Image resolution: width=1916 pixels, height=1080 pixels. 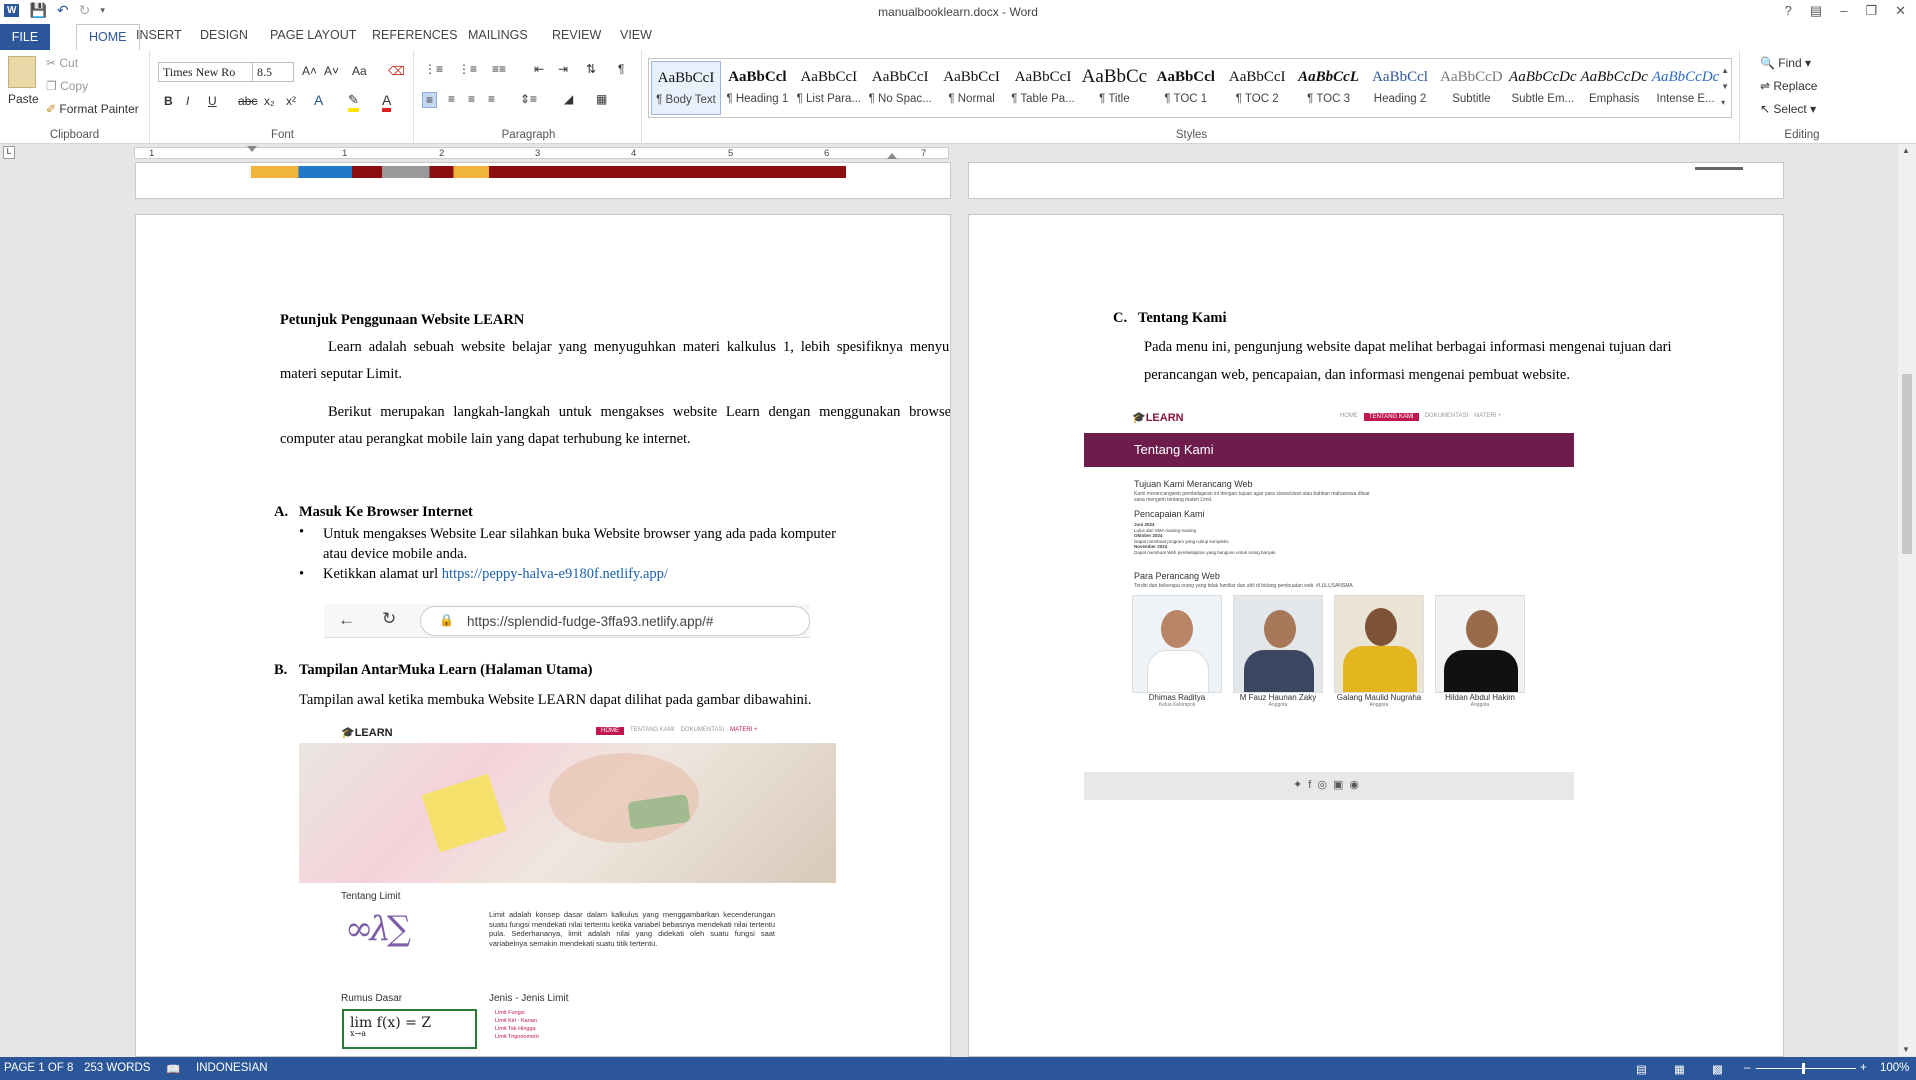 What do you see at coordinates (67, 86) in the screenshot?
I see `copy-button: ❐ Copy` at bounding box center [67, 86].